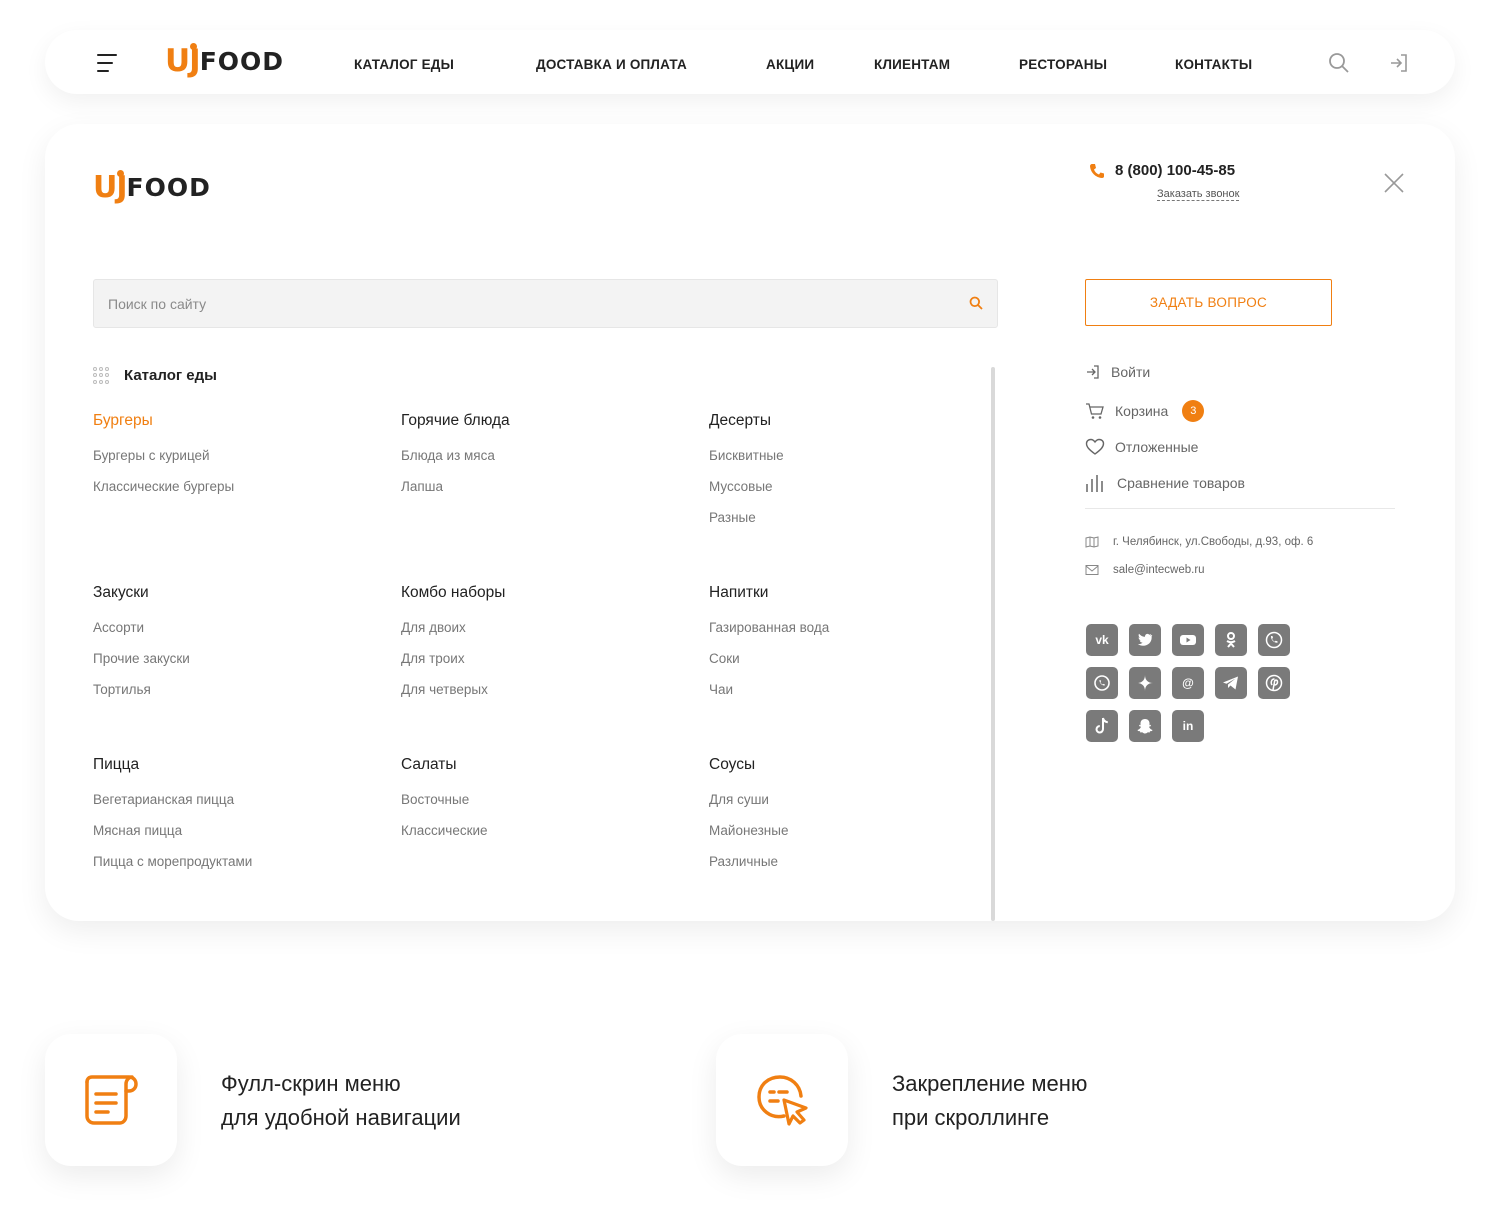 The image size is (1500, 1226). I want to click on login-label: Войти, so click(1131, 372).